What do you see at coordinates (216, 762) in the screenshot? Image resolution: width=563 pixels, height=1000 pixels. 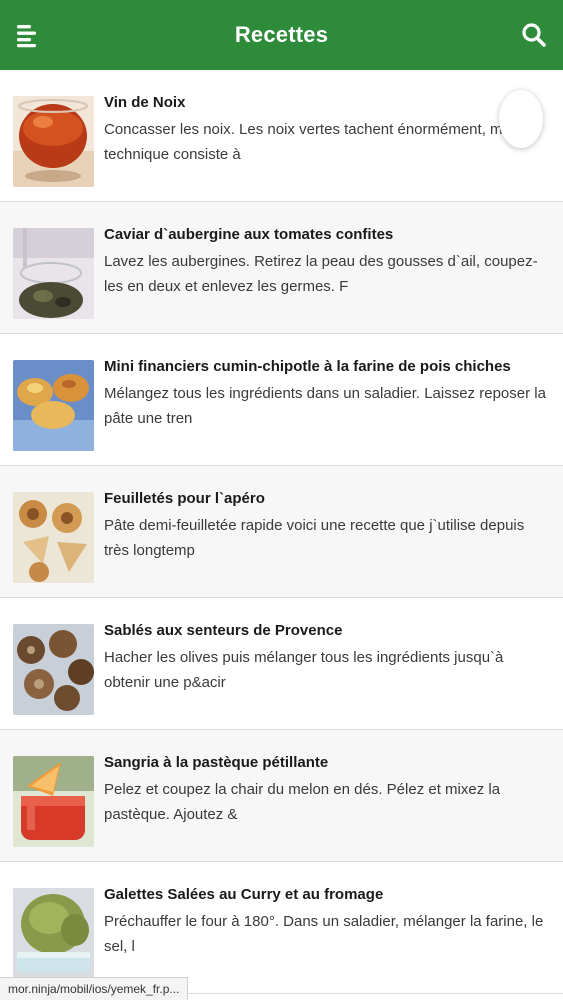 I see `recipe-title: Sangria à la pastèque pétillante` at bounding box center [216, 762].